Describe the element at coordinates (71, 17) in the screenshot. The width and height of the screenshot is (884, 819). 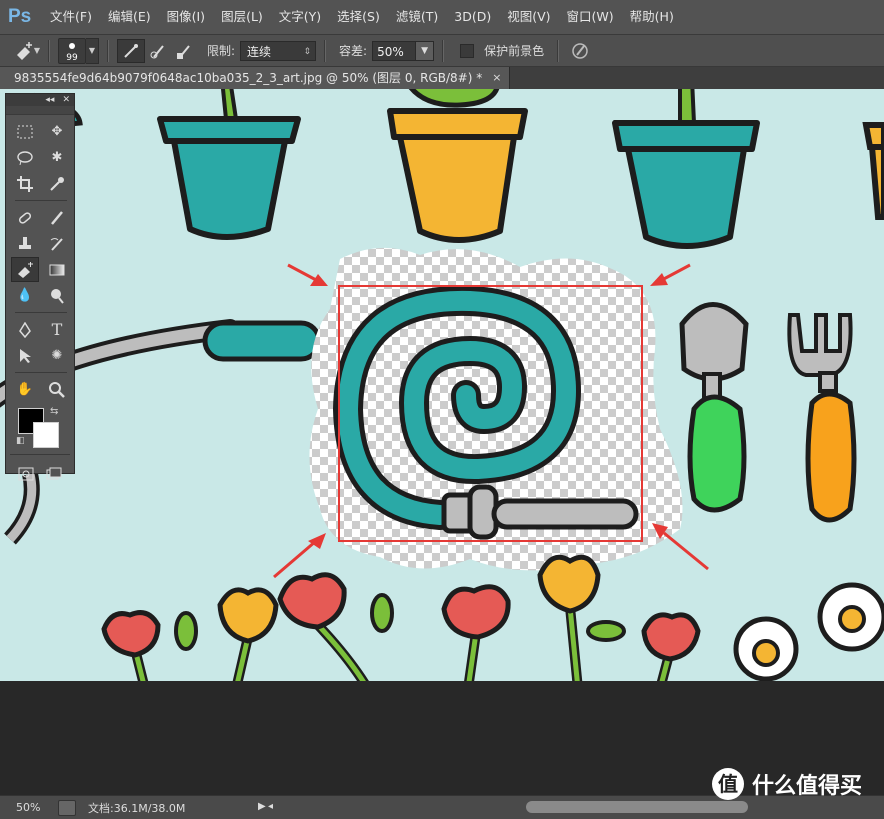
I see `menu-file: 文件(F)` at that location.